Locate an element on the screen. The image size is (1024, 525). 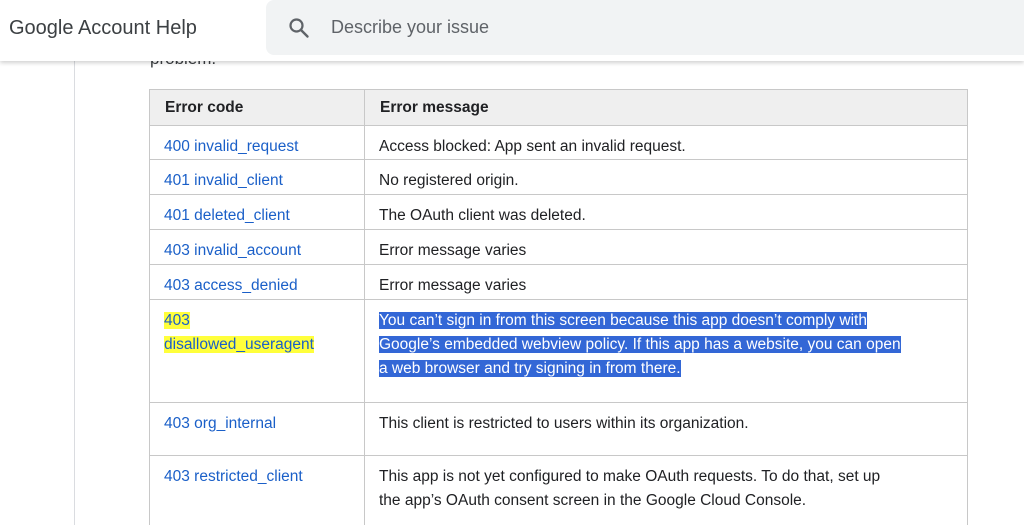
error-code-link: 401 invalid_client is located at coordinates (223, 180).